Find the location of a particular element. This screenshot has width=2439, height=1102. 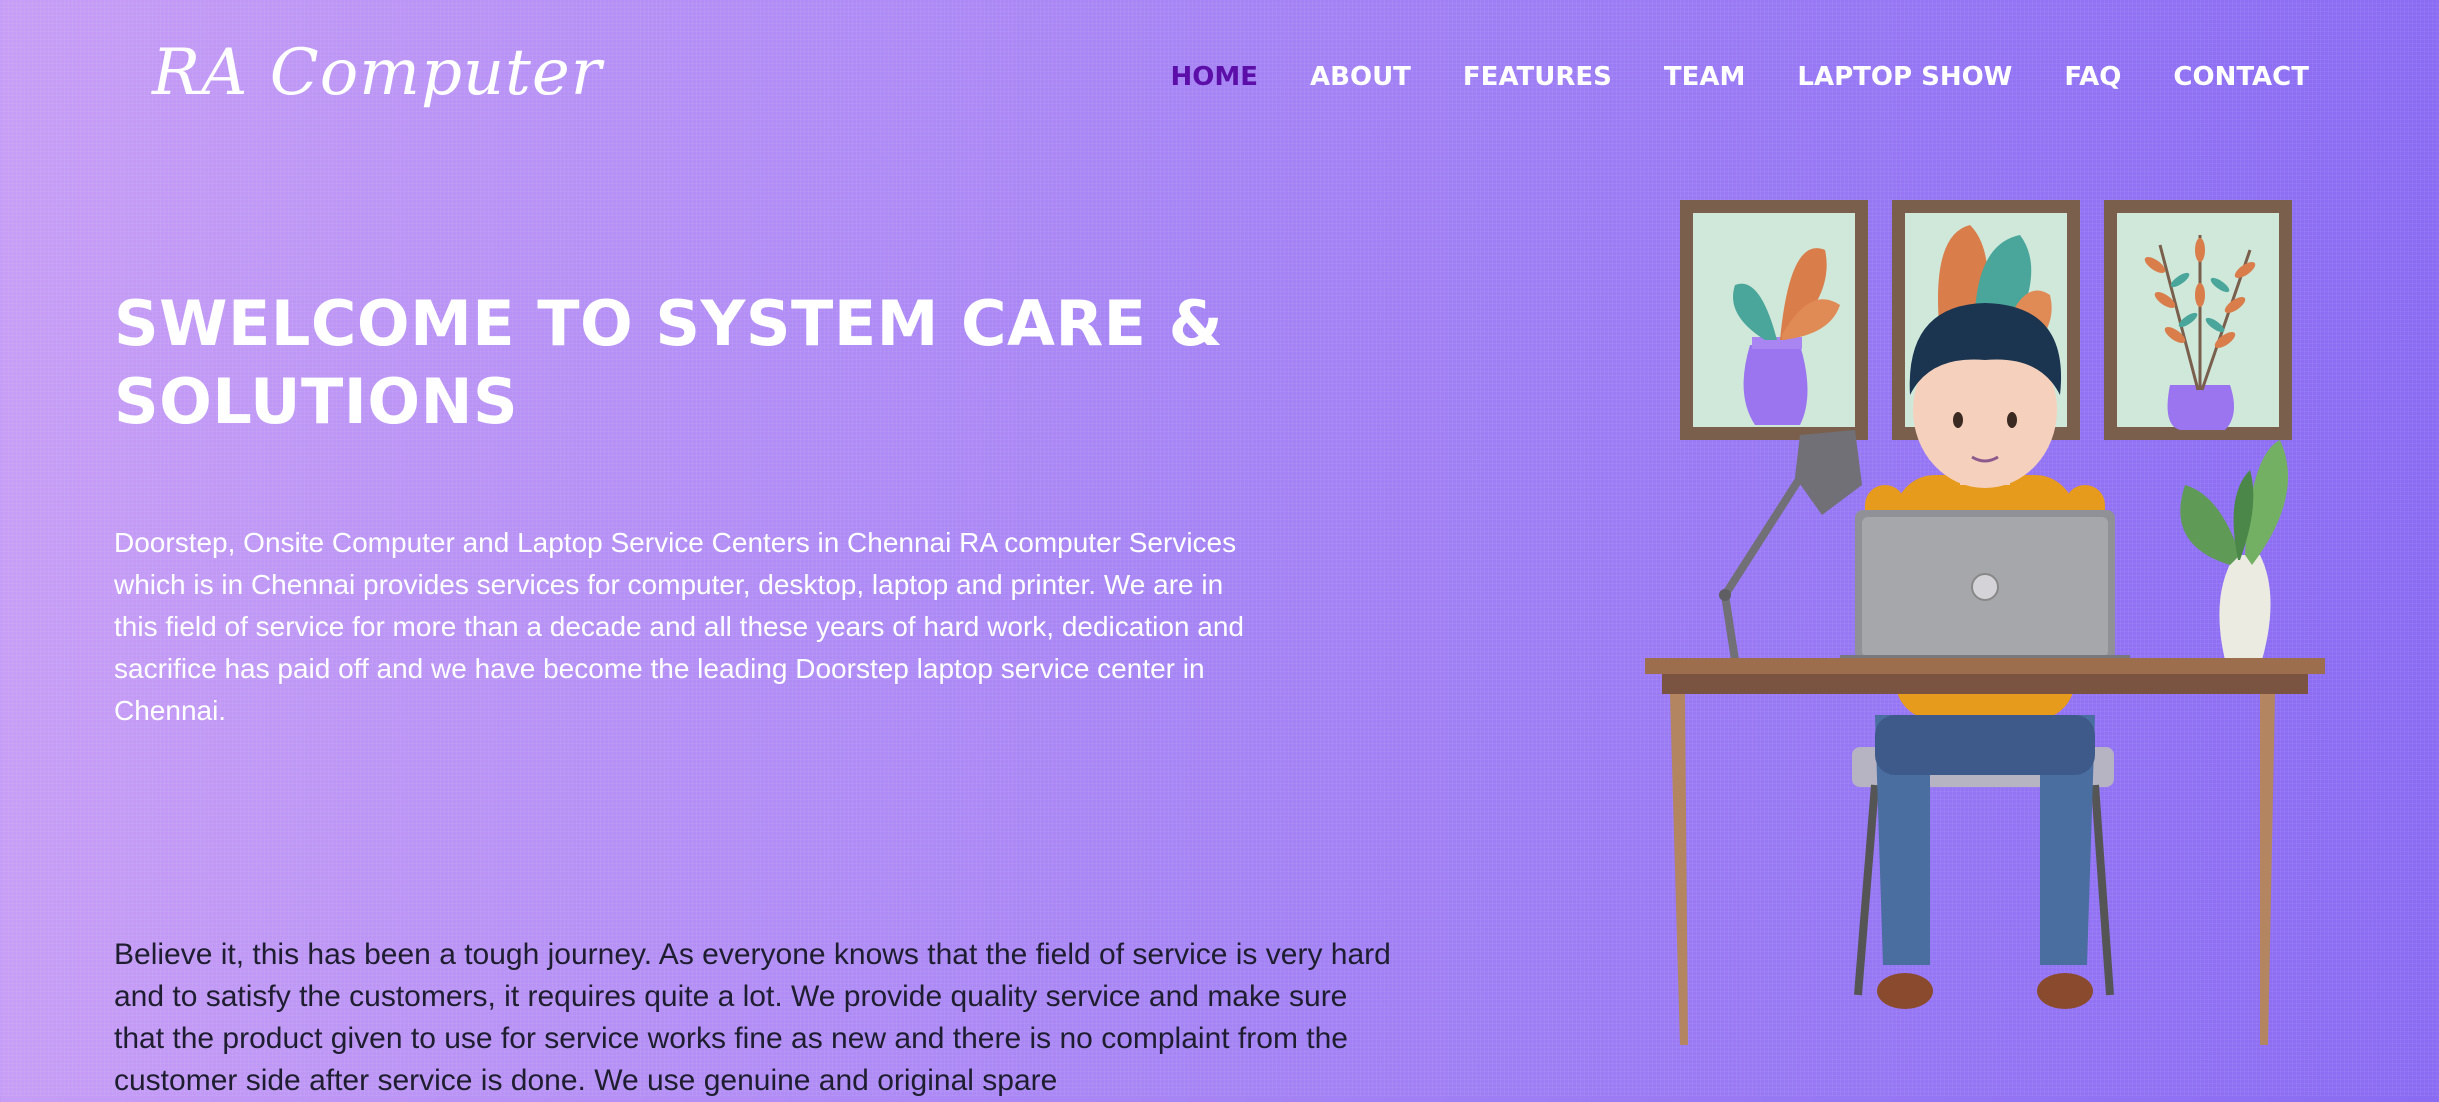

brand-logo: RA Computer is located at coordinates (377, 73).